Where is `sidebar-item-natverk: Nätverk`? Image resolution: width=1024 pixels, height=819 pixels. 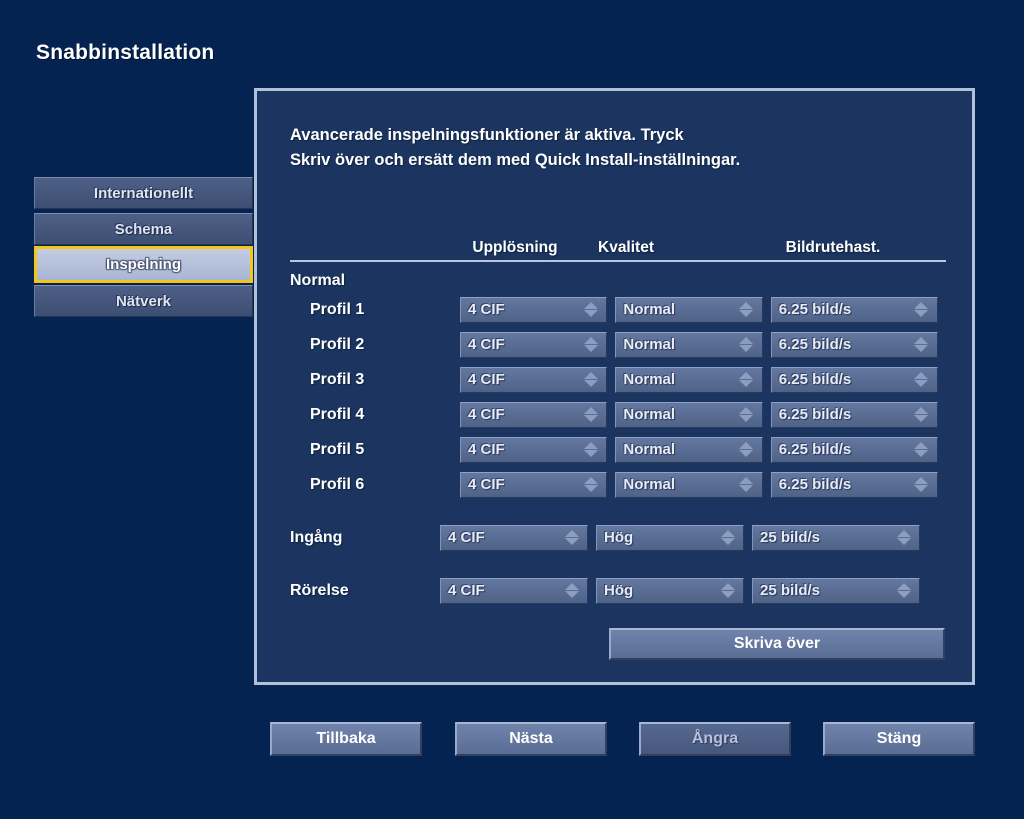
sidebar-item-natverk: Nätverk is located at coordinates (143, 301).